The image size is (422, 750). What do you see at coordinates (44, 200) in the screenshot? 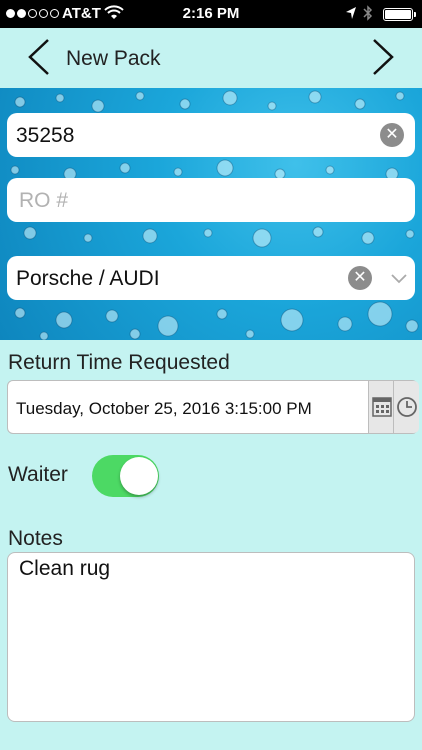
I see `ro-number-placeholder: RO #` at bounding box center [44, 200].